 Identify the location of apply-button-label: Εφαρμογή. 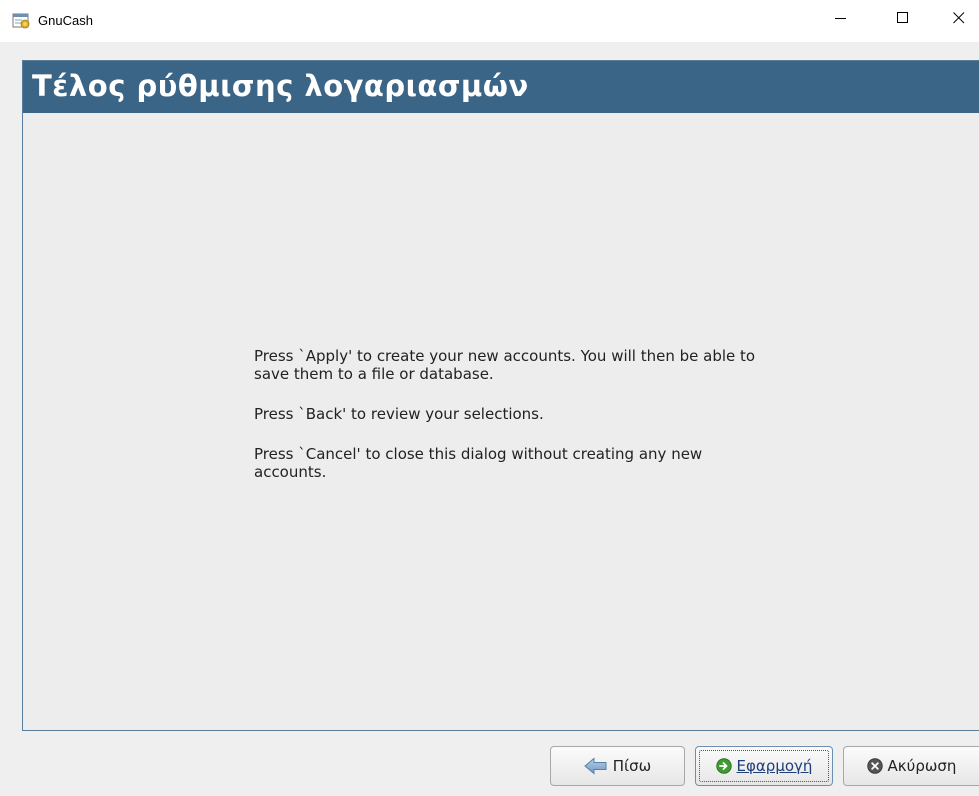
(774, 766).